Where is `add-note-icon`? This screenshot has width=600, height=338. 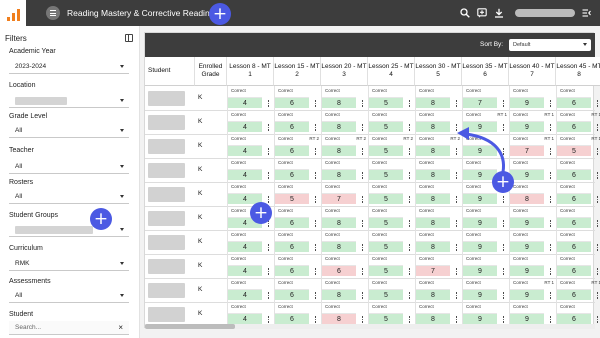
add-note-icon is located at coordinates (482, 13).